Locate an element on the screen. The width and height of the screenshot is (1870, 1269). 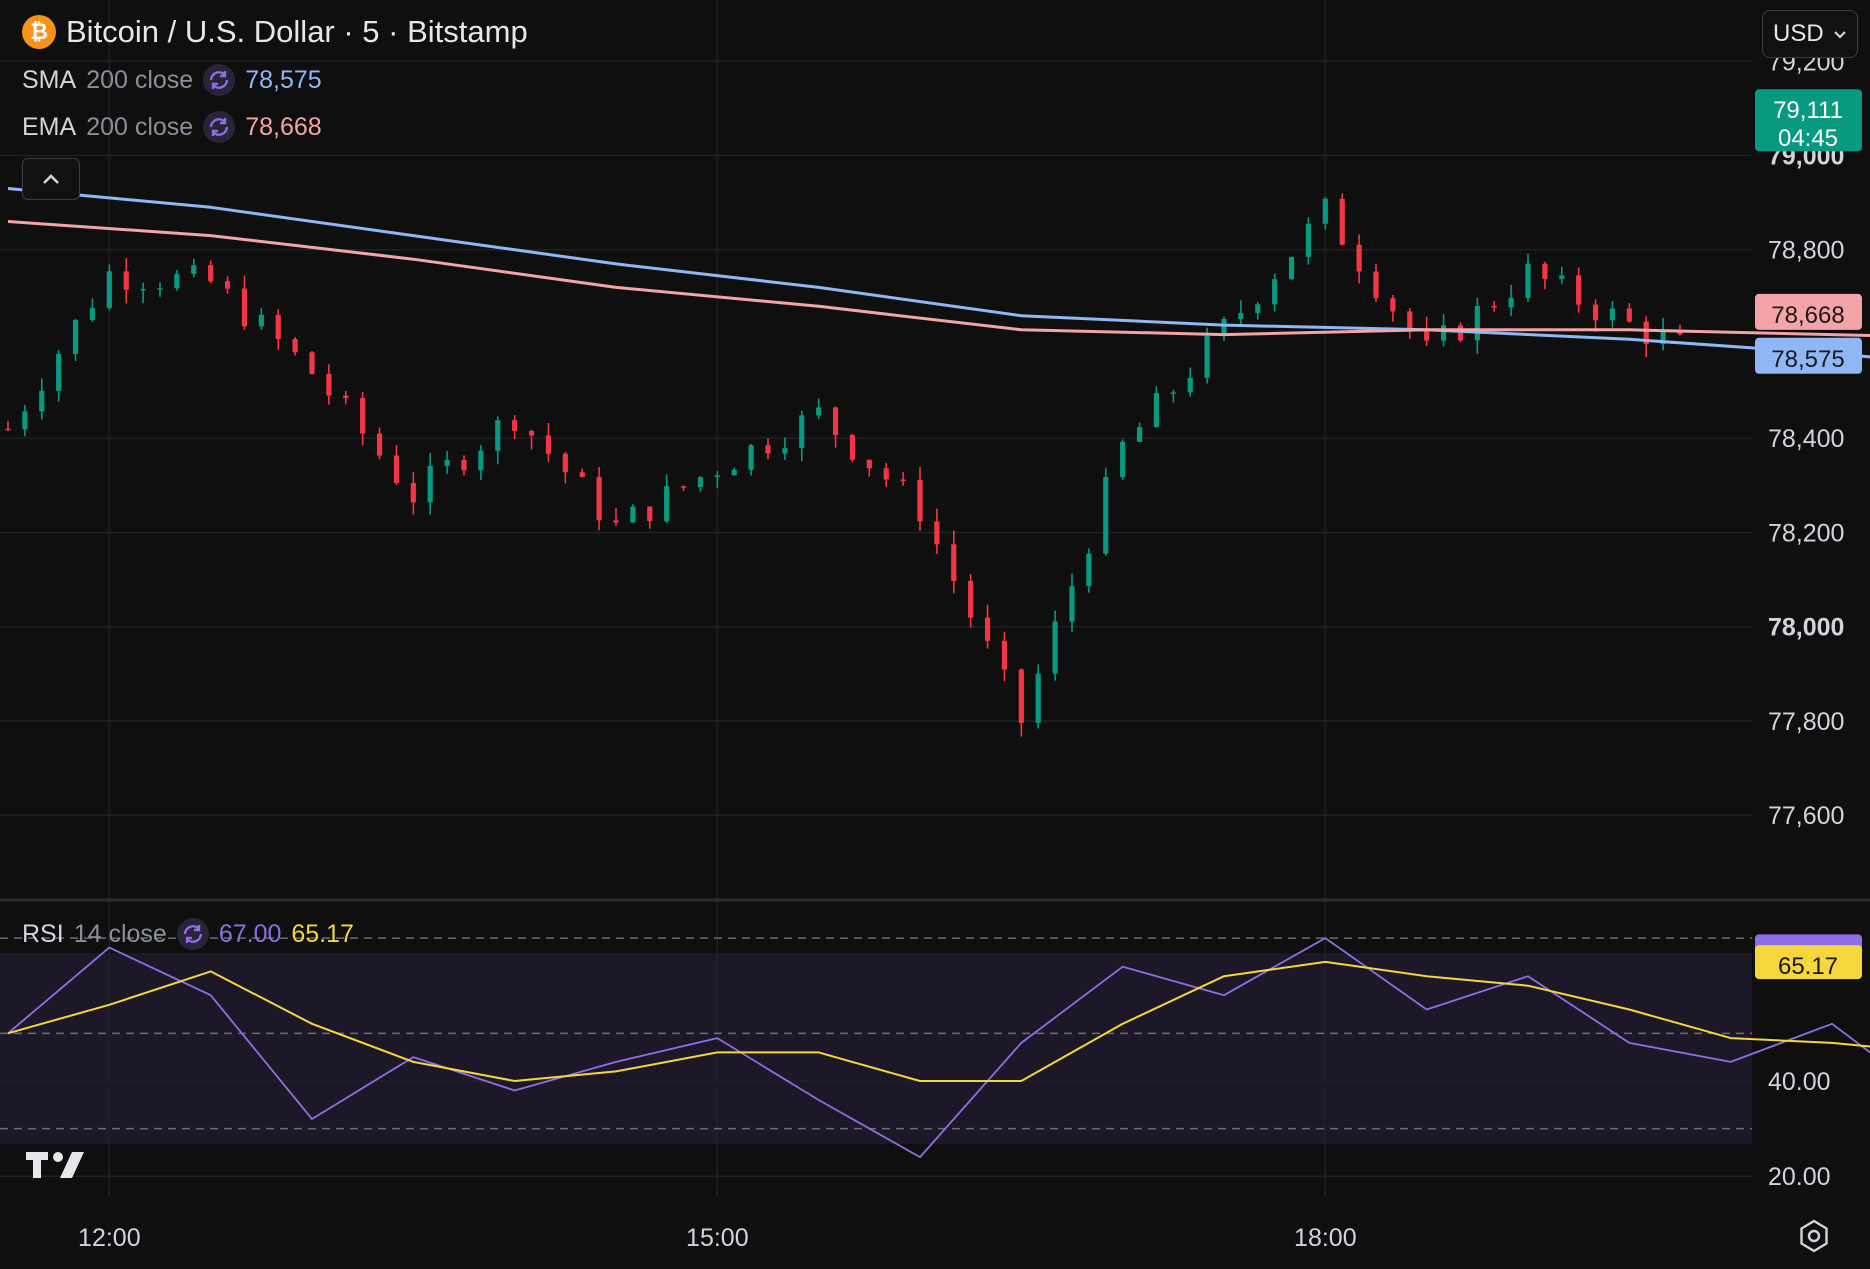
rsi-legend: RSI 14 close 67.00 65.17 is located at coordinates (188, 934).